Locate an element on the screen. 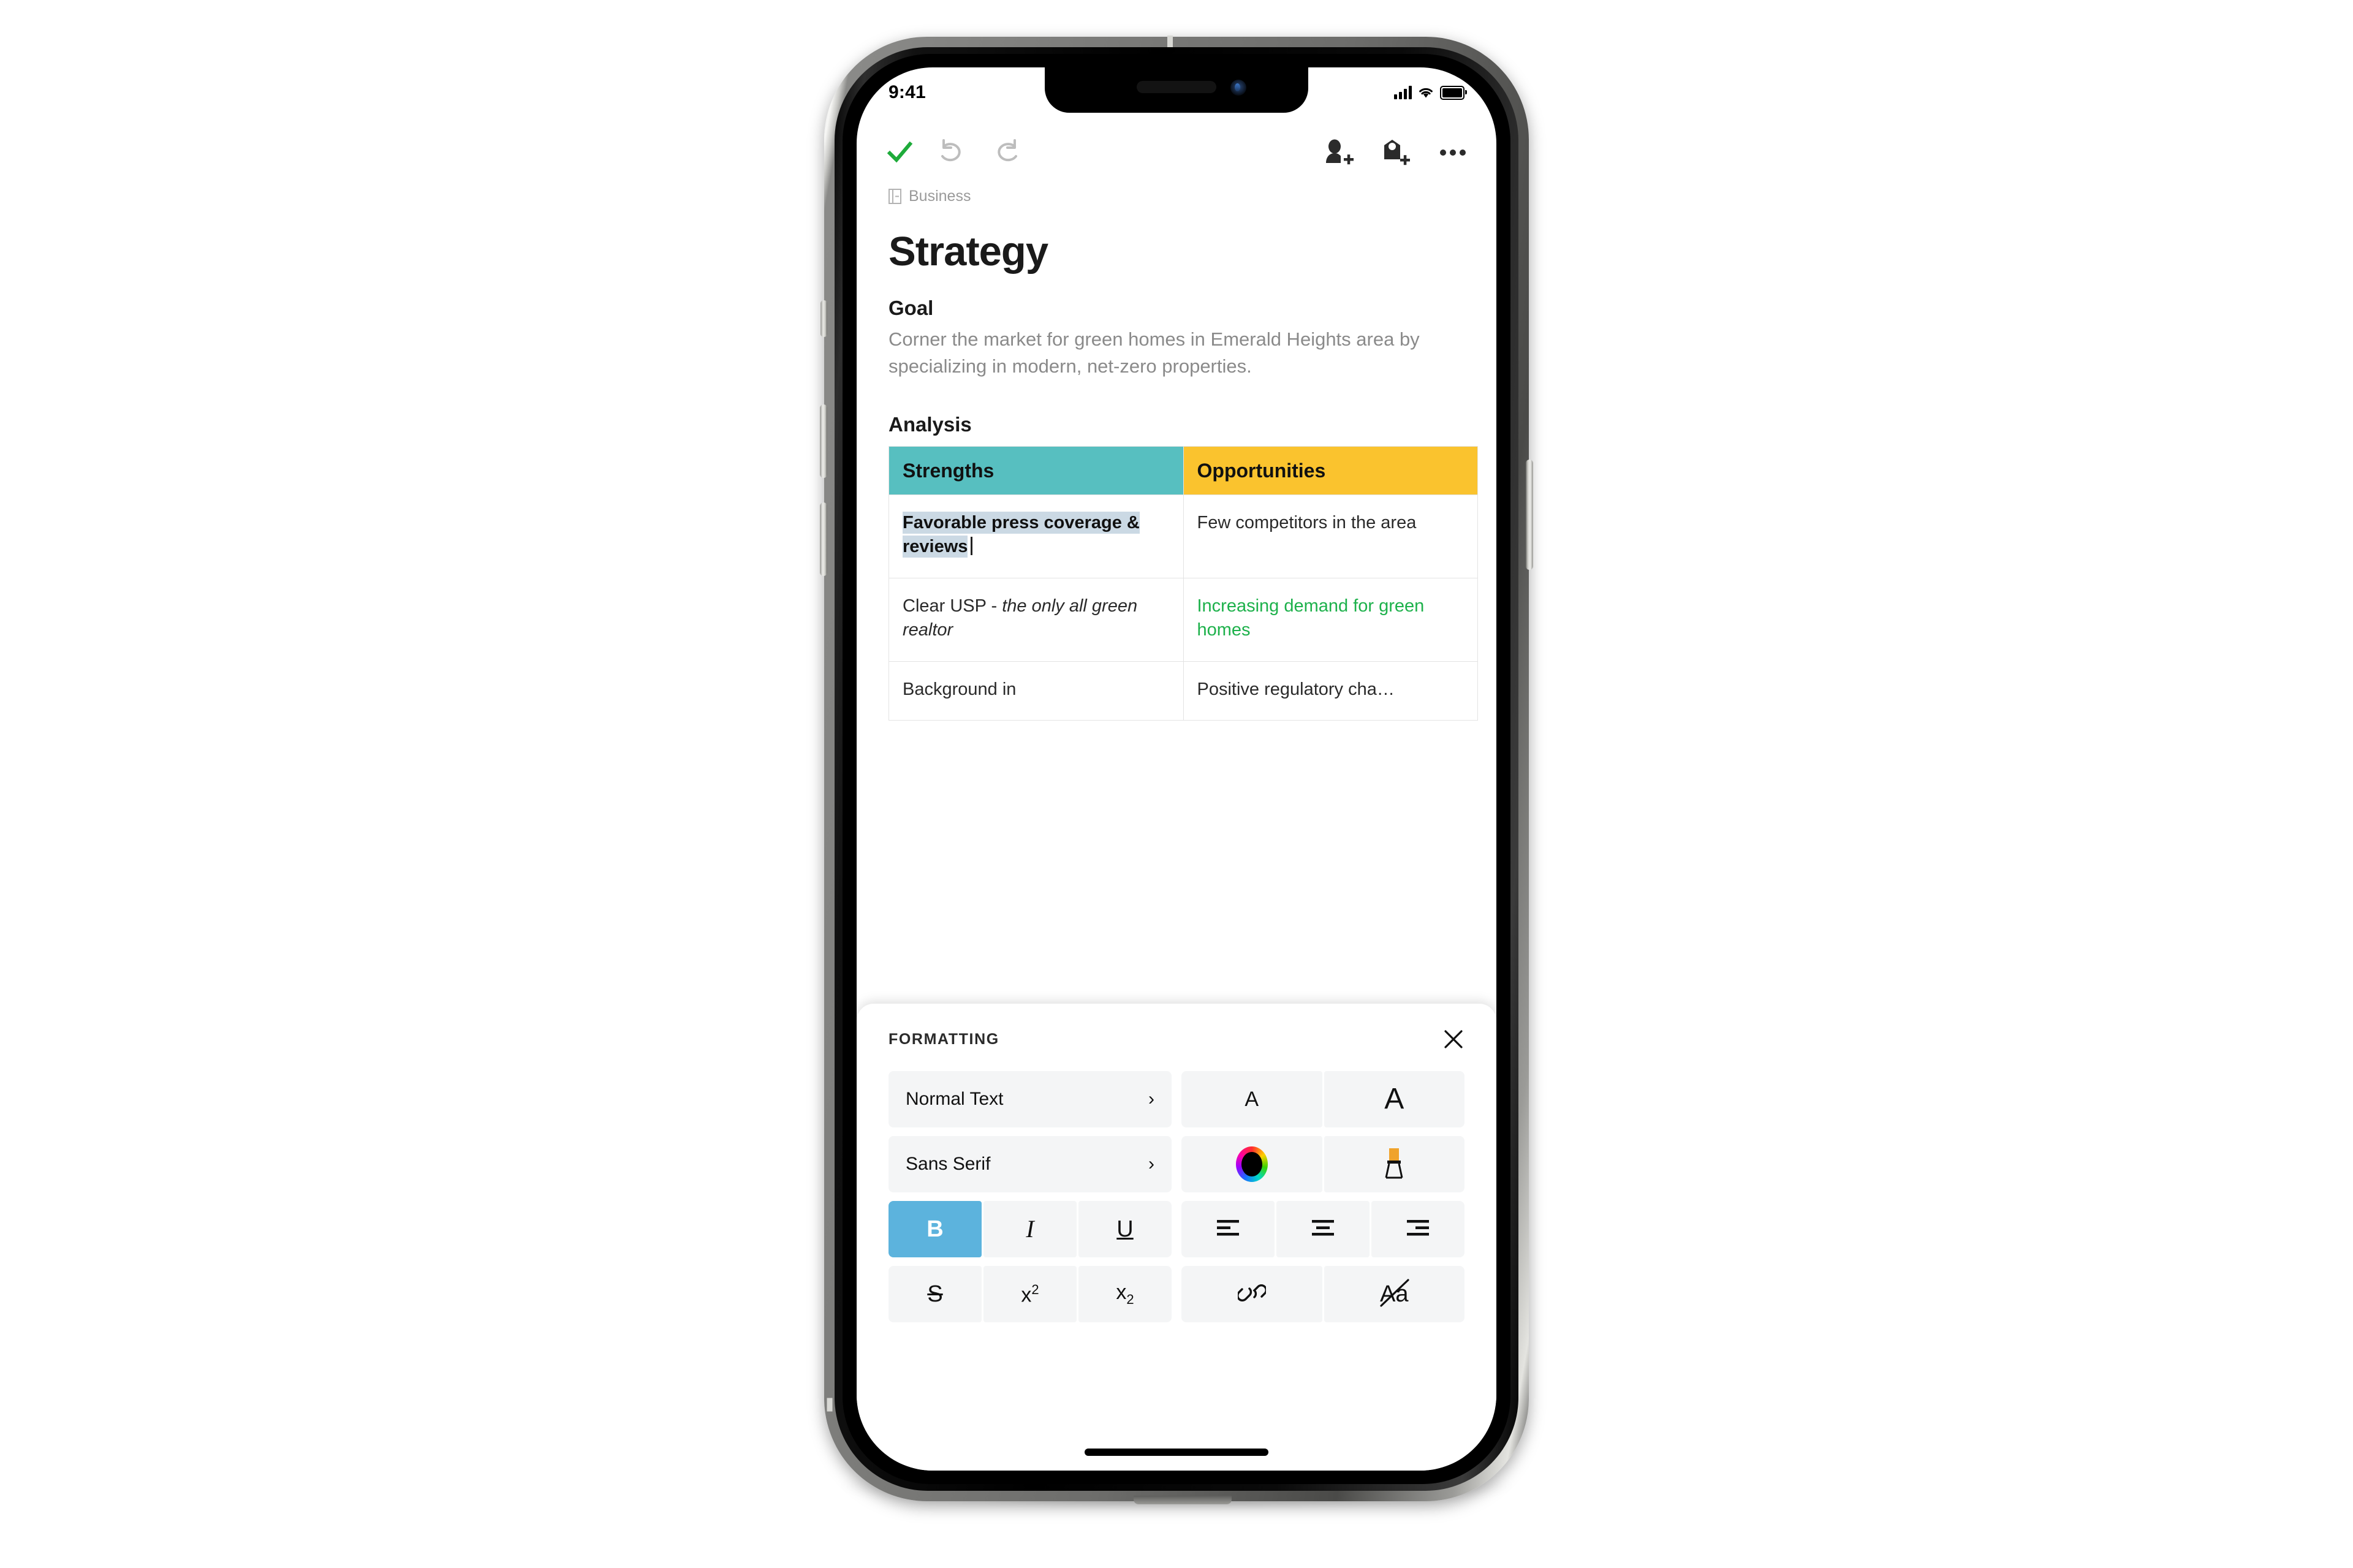  paragraph-style-selector: Normal Text › is located at coordinates (1031, 1099).